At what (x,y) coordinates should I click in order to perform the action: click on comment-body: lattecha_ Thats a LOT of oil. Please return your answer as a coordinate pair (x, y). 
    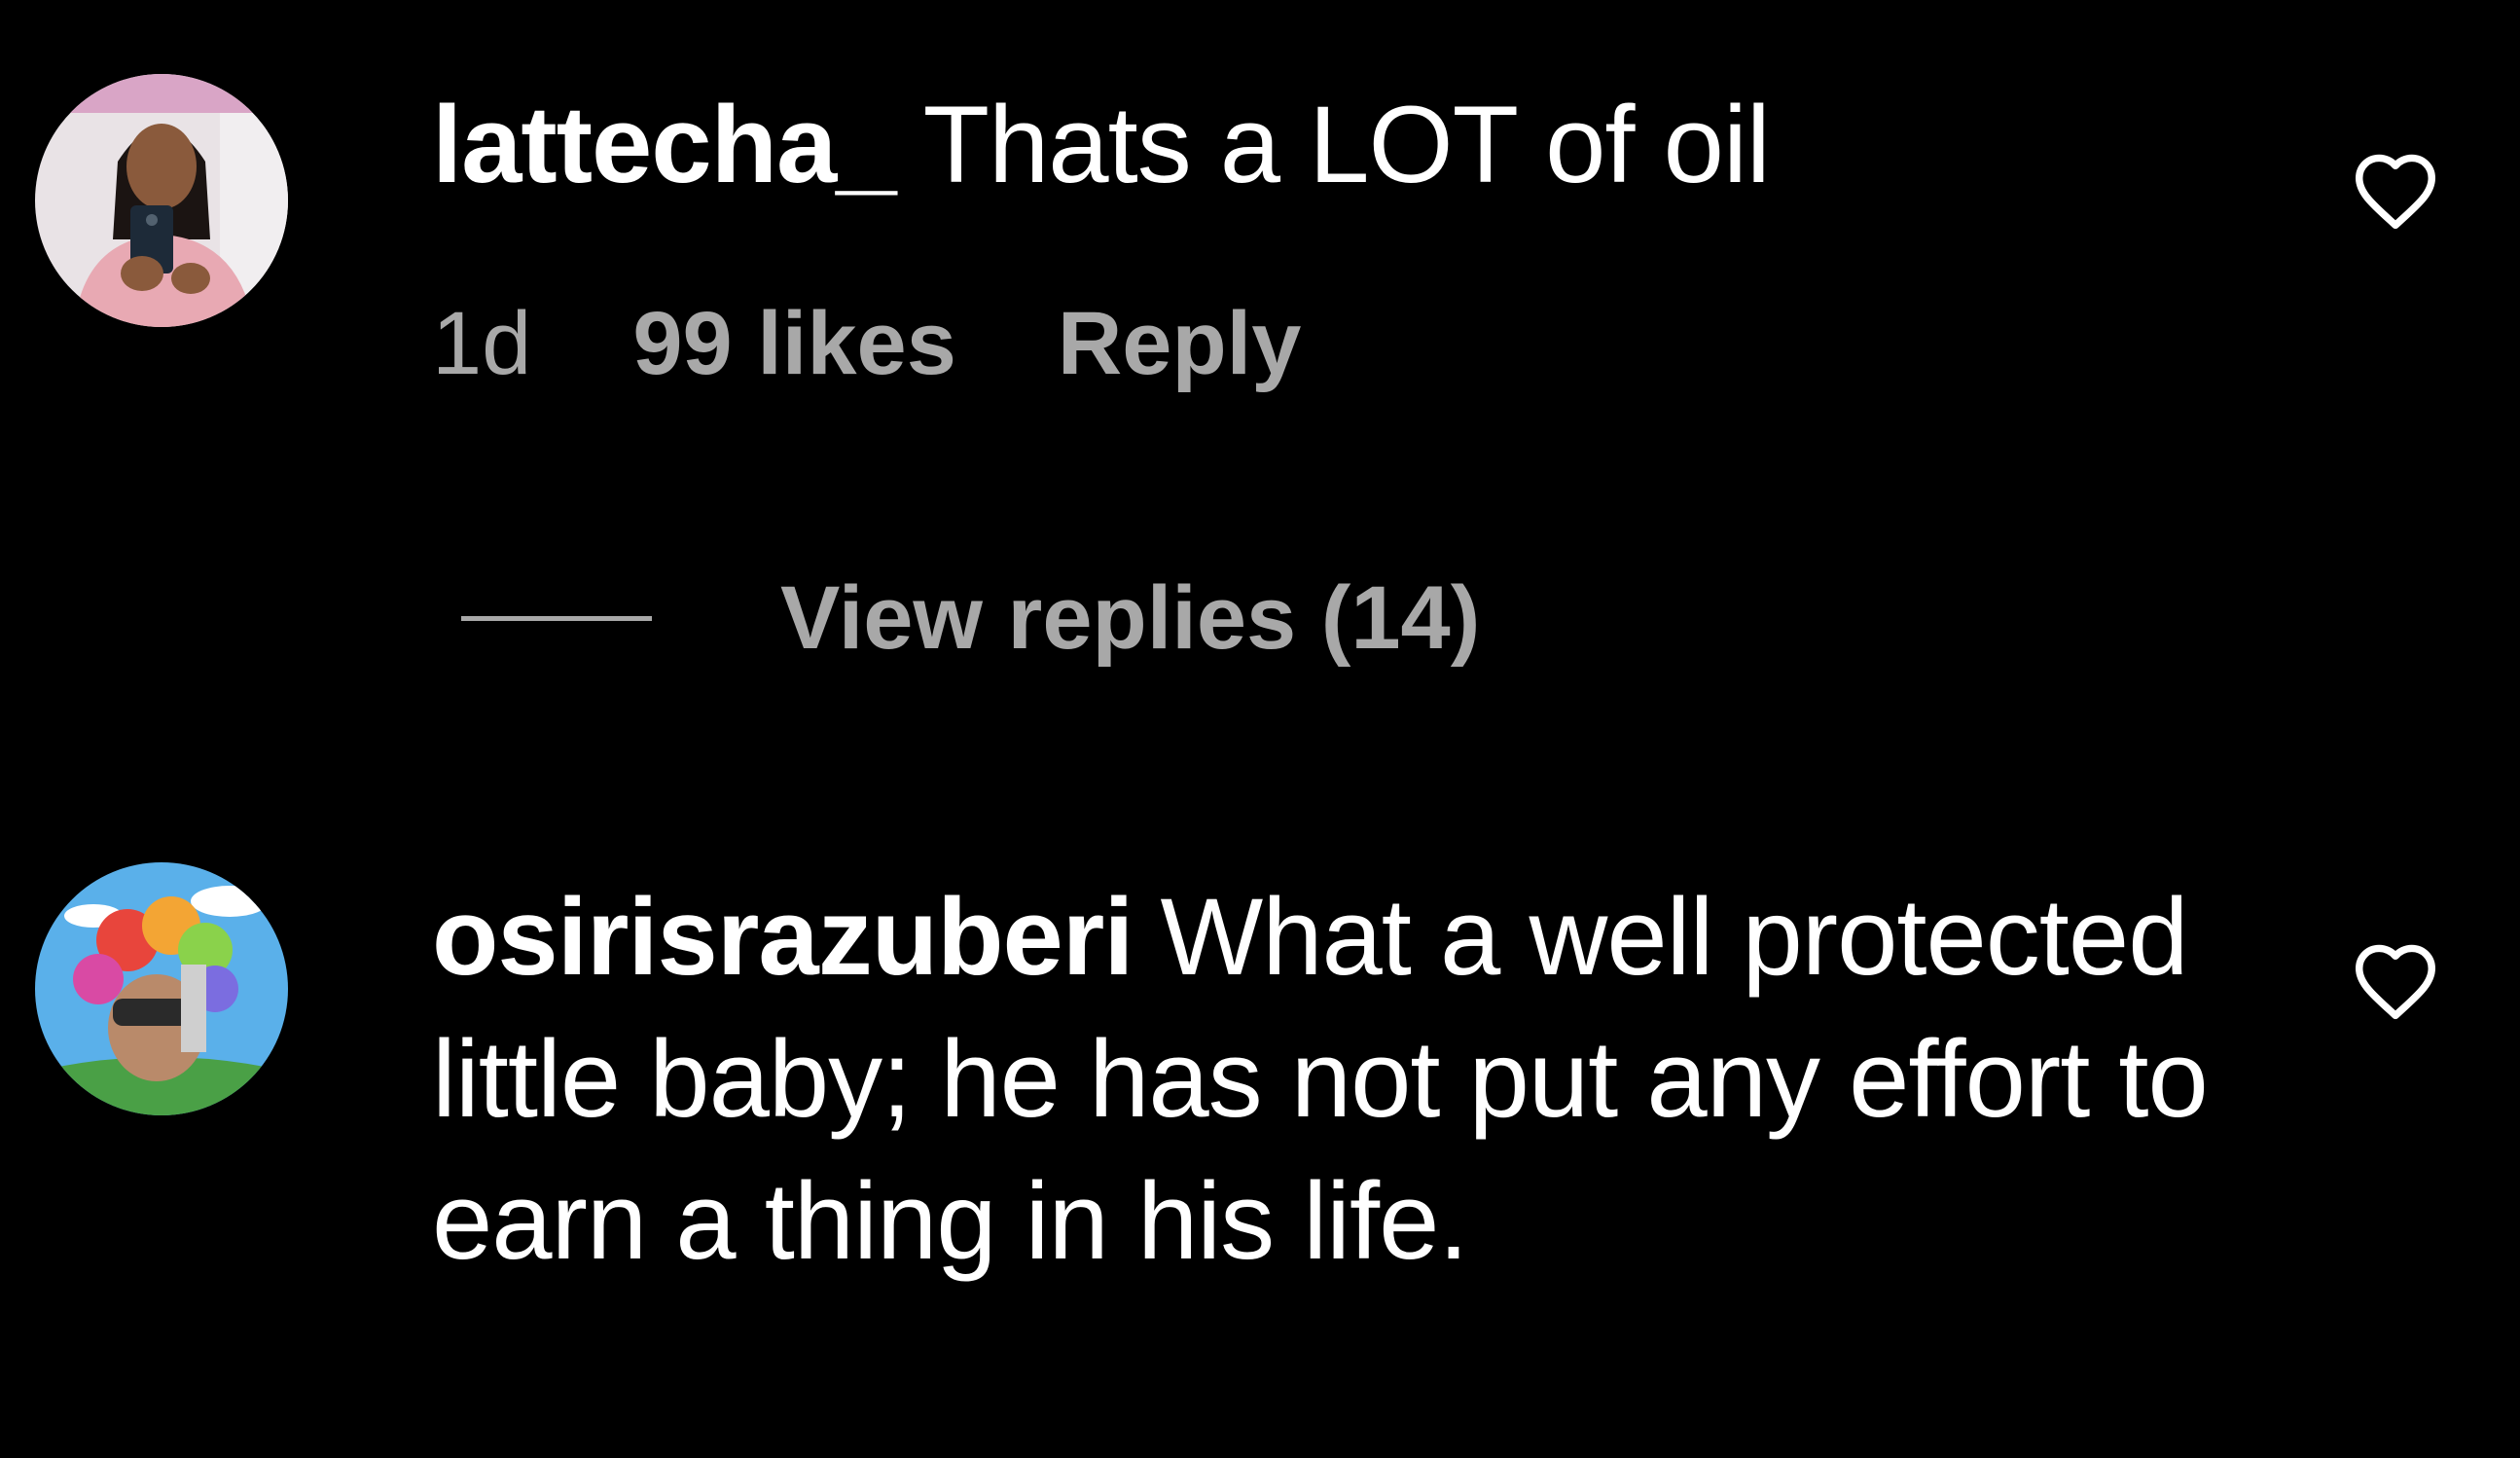
    Looking at the image, I should click on (1337, 145).